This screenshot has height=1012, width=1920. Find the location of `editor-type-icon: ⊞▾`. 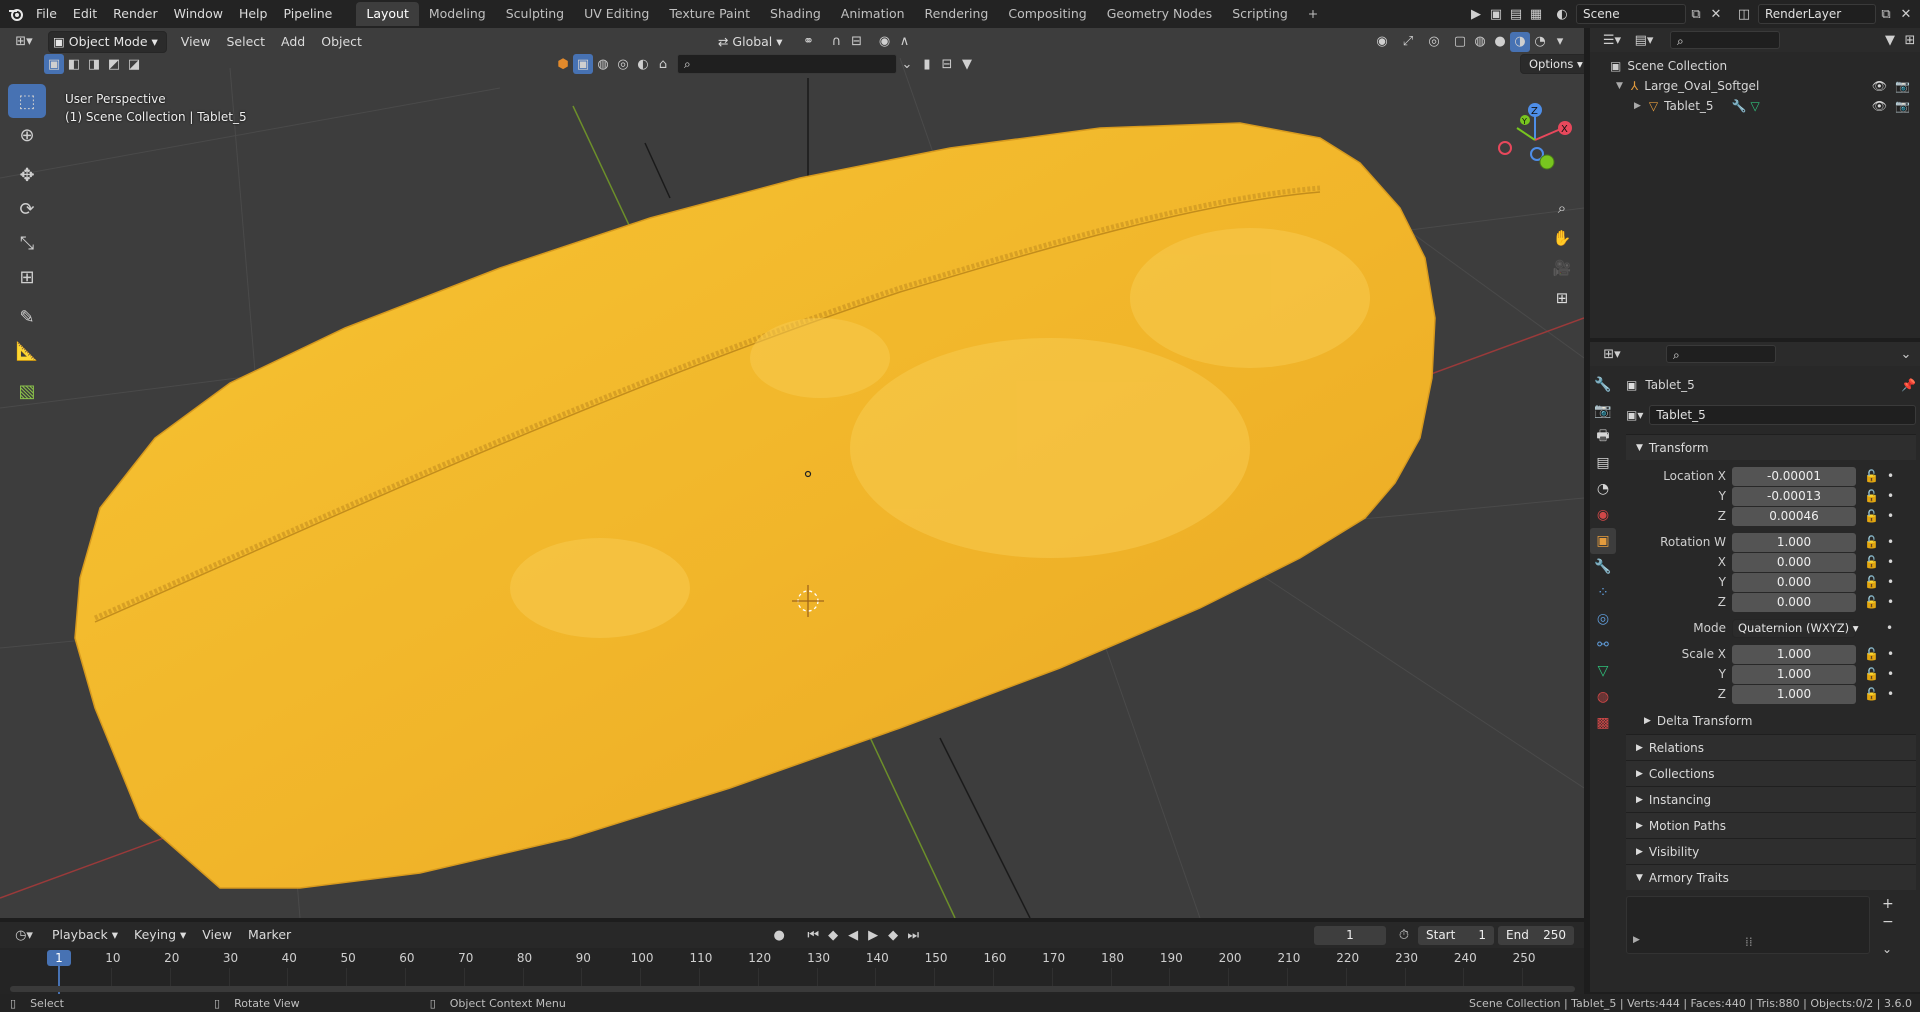

editor-type-icon: ⊞▾ is located at coordinates (24, 42).